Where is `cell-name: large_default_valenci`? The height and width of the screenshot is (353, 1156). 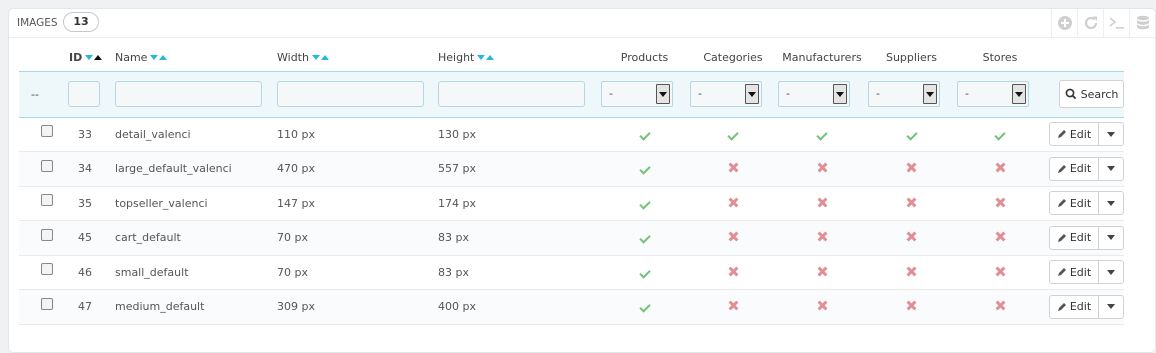
cell-name: large_default_valenci is located at coordinates (196, 169).